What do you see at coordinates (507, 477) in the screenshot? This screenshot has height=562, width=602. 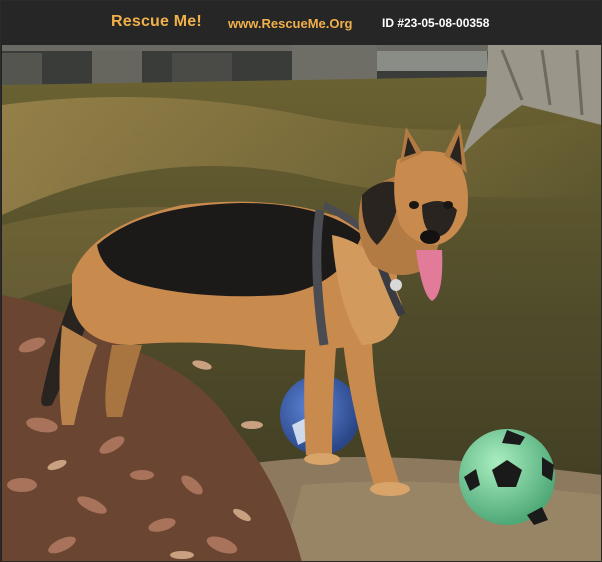 I see `green-soccer-ball` at bounding box center [507, 477].